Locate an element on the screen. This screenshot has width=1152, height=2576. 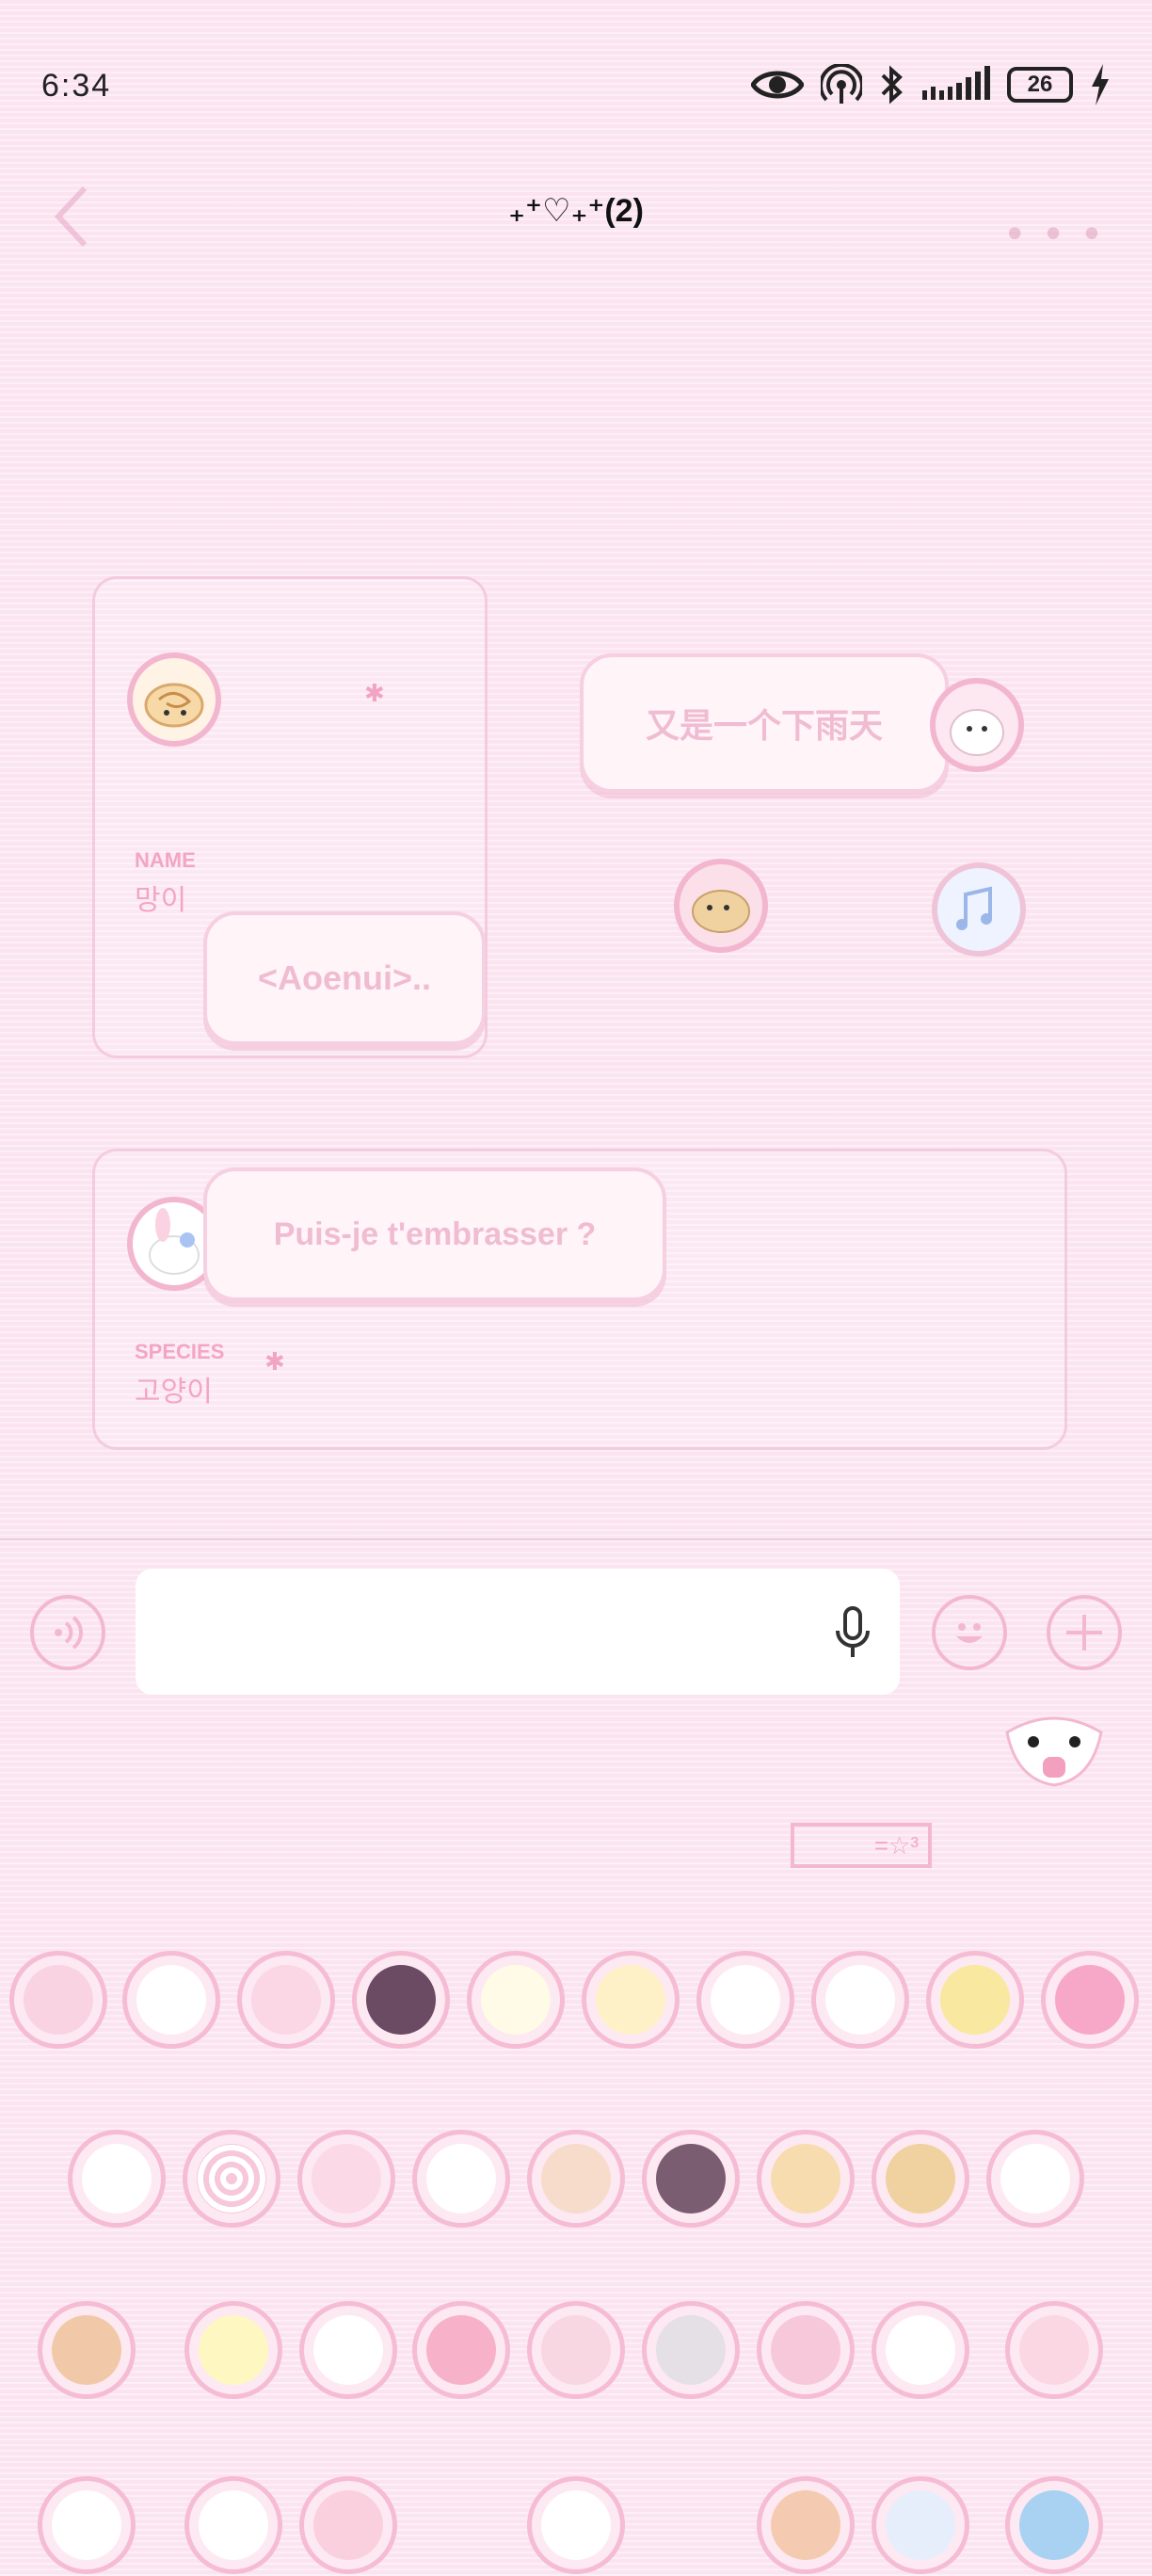
chat-header: ₊⁺♡₊⁺(2) • • • is located at coordinates (576, 221).